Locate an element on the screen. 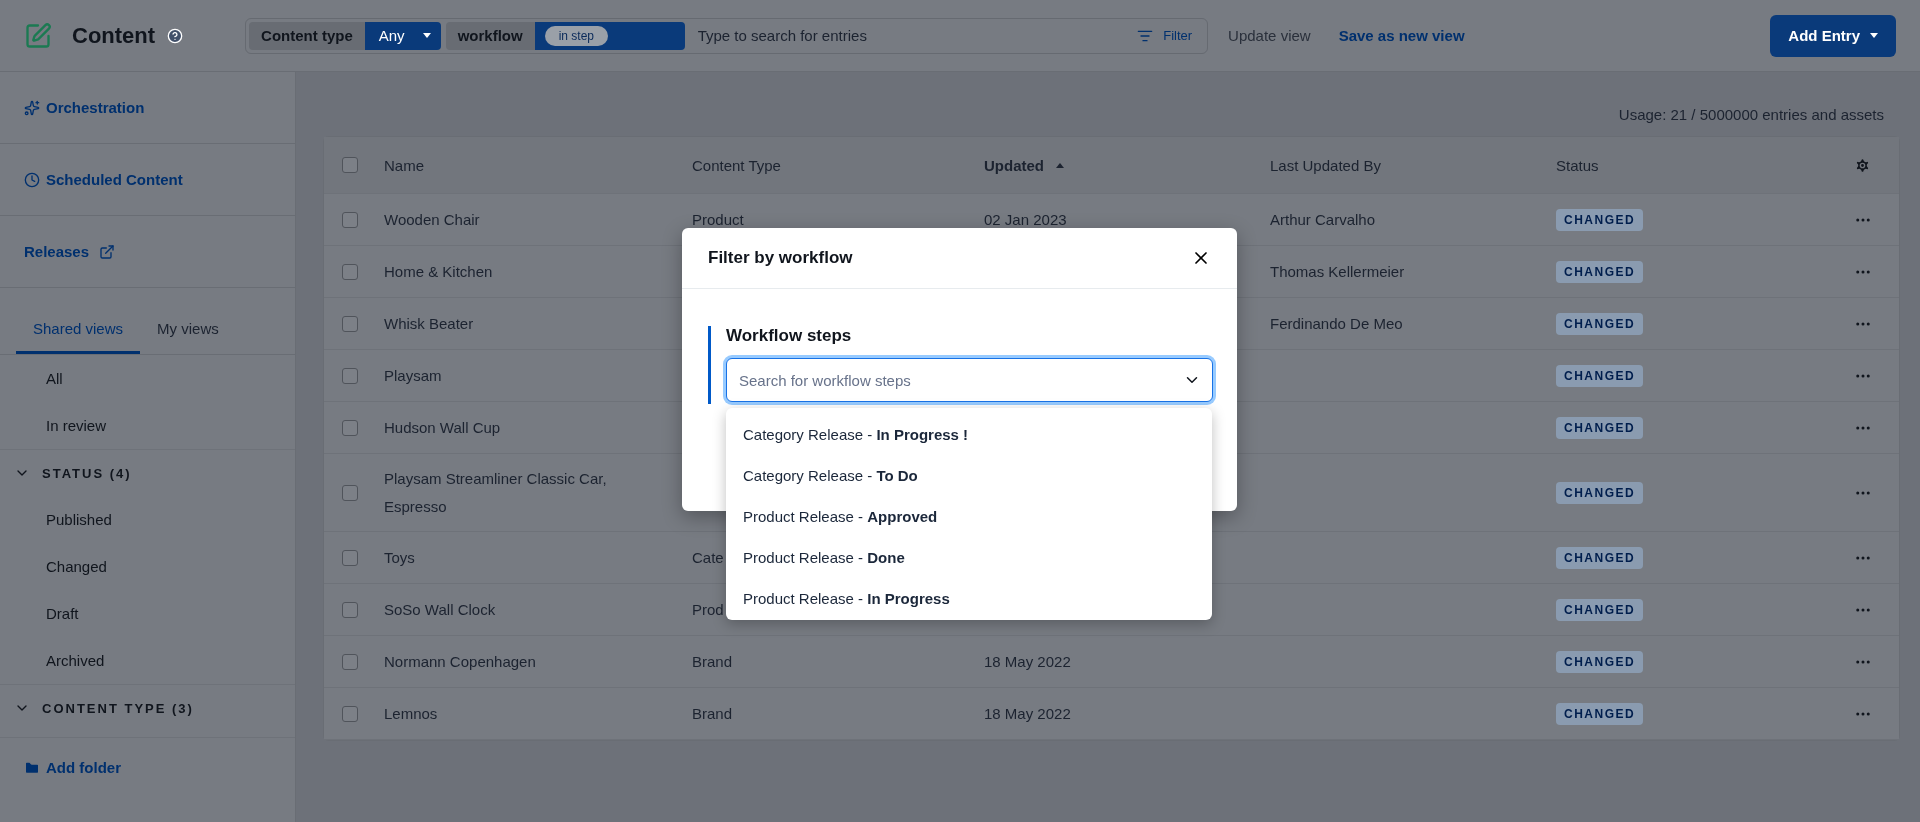  filter-button: Filter is located at coordinates (1165, 35).